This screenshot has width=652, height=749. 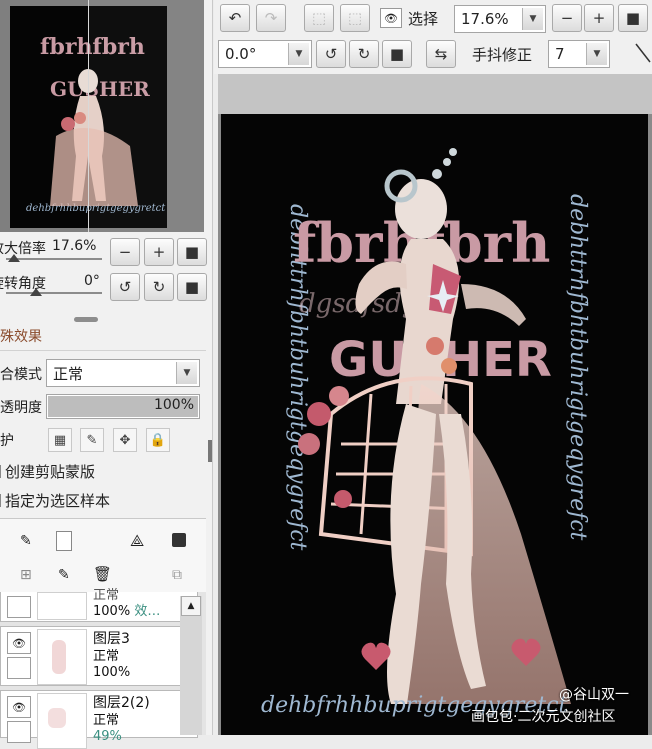 I want to click on plus-icon: +, so click(x=599, y=18).